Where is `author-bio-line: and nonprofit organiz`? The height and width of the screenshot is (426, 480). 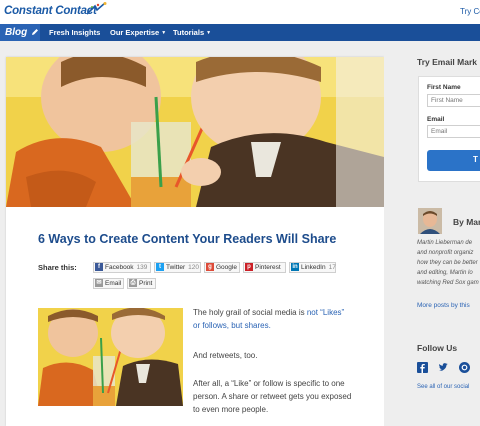
author-bio-line: and nonprofit organiz is located at coordinates (445, 253).